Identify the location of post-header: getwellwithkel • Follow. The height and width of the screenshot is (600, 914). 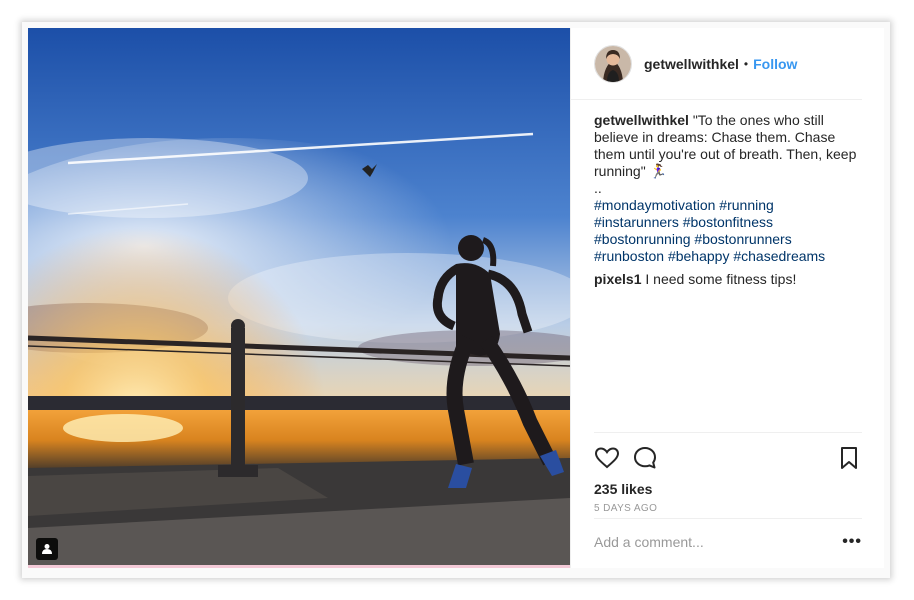
(716, 64).